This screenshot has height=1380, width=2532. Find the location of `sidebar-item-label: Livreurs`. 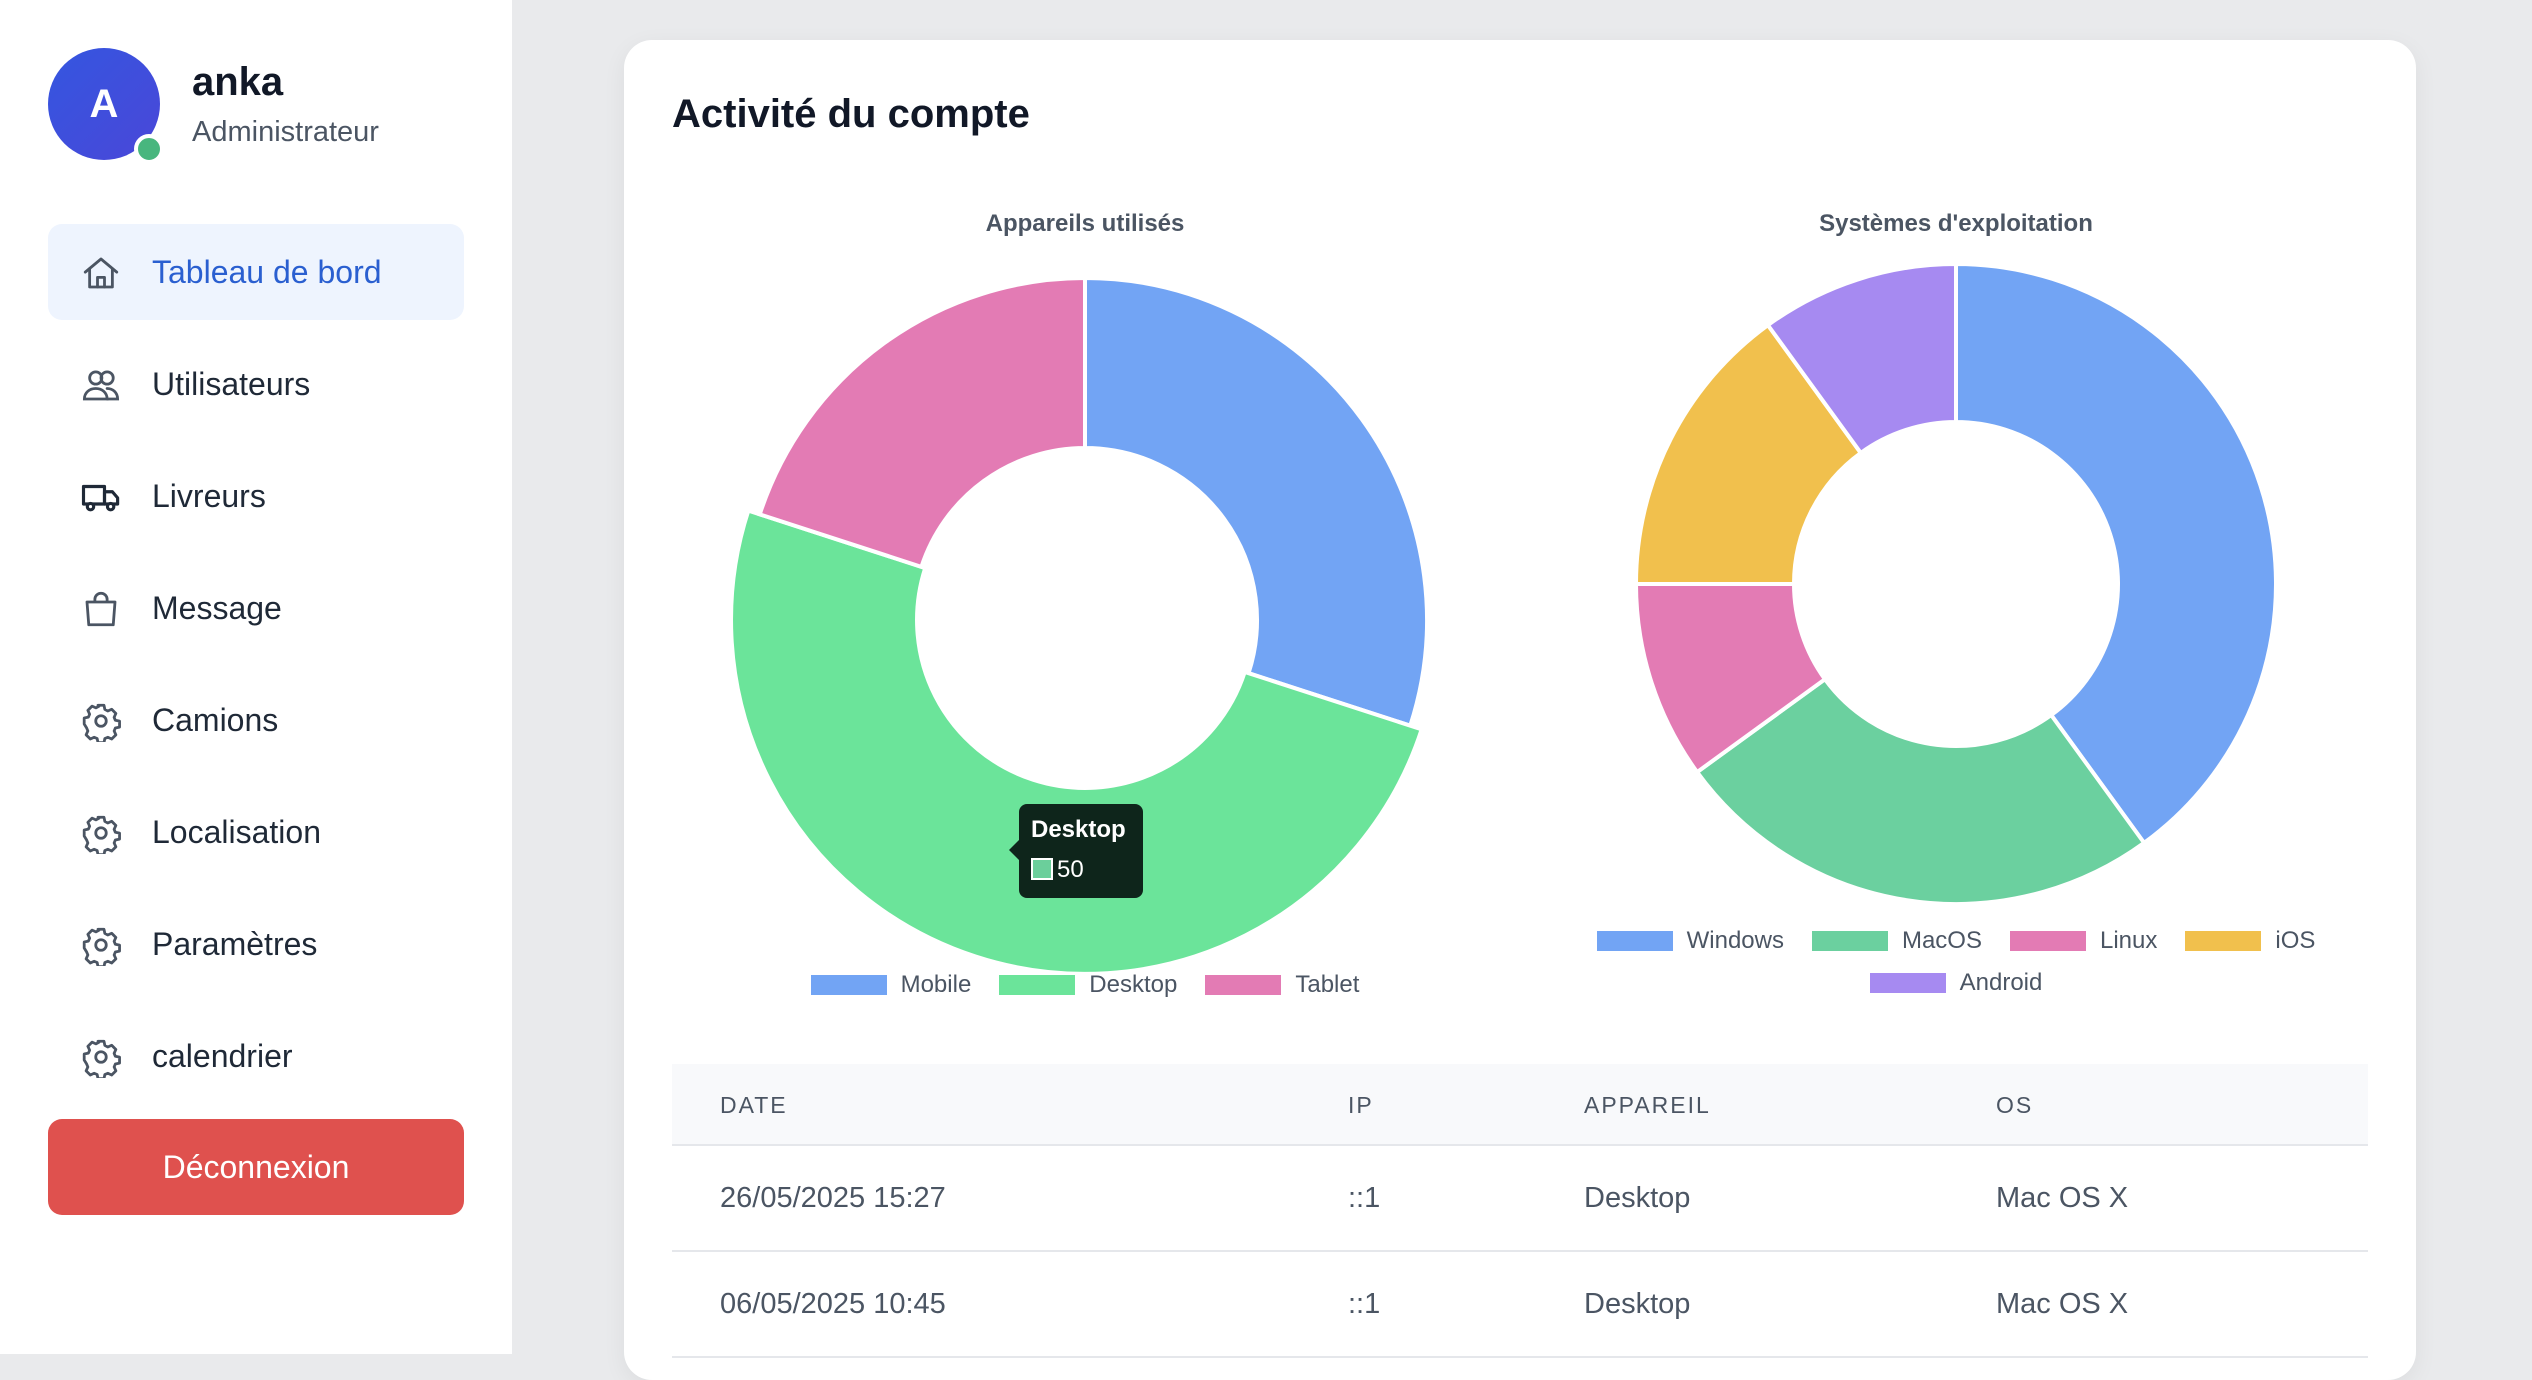

sidebar-item-label: Livreurs is located at coordinates (209, 495).